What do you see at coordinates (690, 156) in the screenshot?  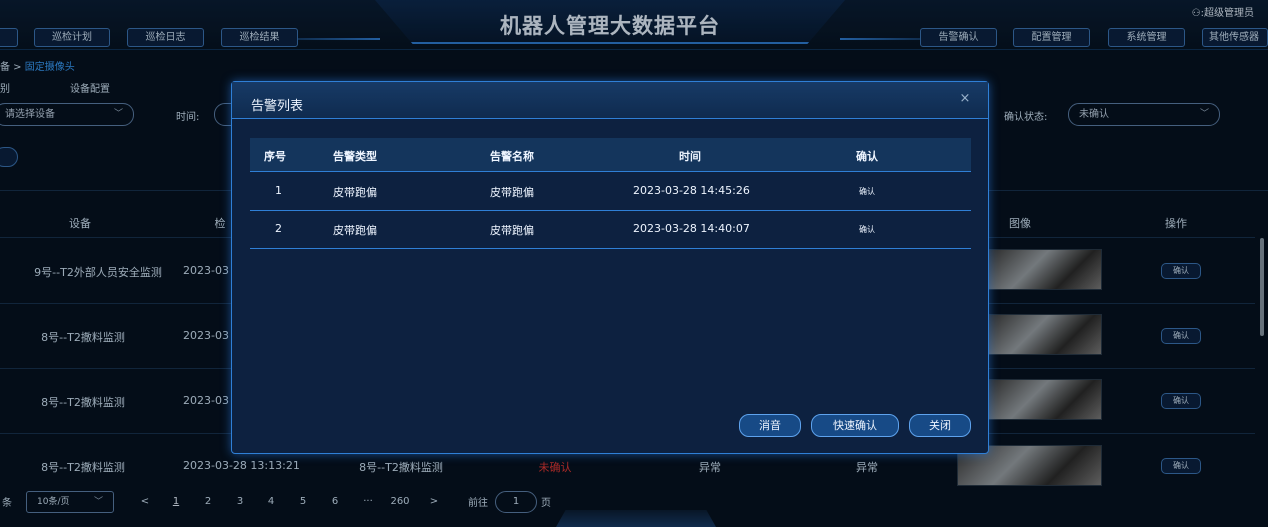 I see `dialog-column-time: 时间` at bounding box center [690, 156].